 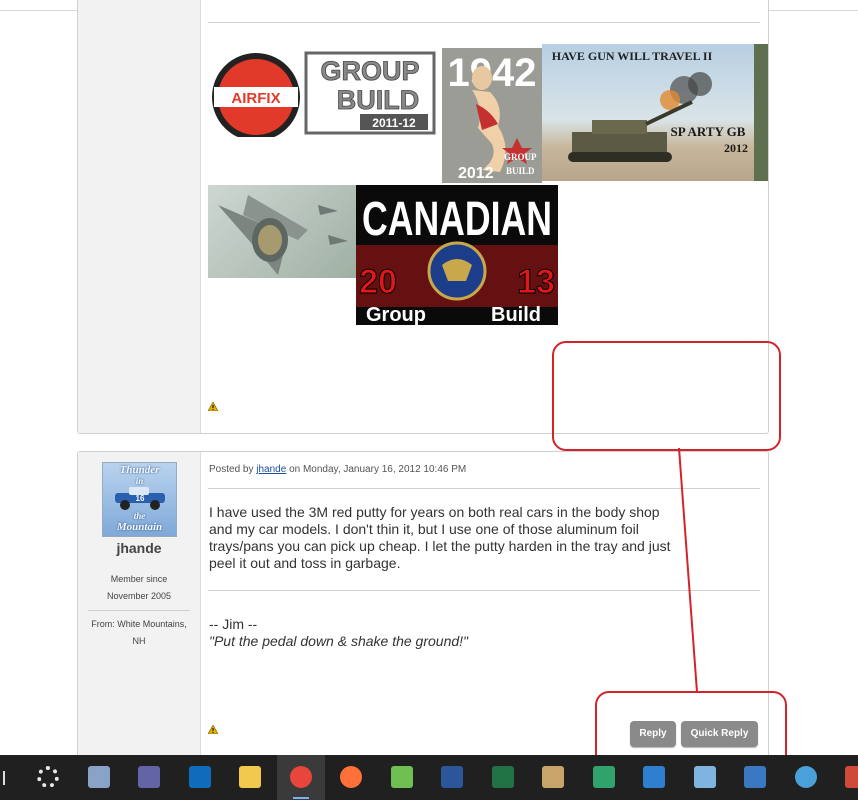 What do you see at coordinates (4, 778) in the screenshot?
I see `taskbar-edge` at bounding box center [4, 778].